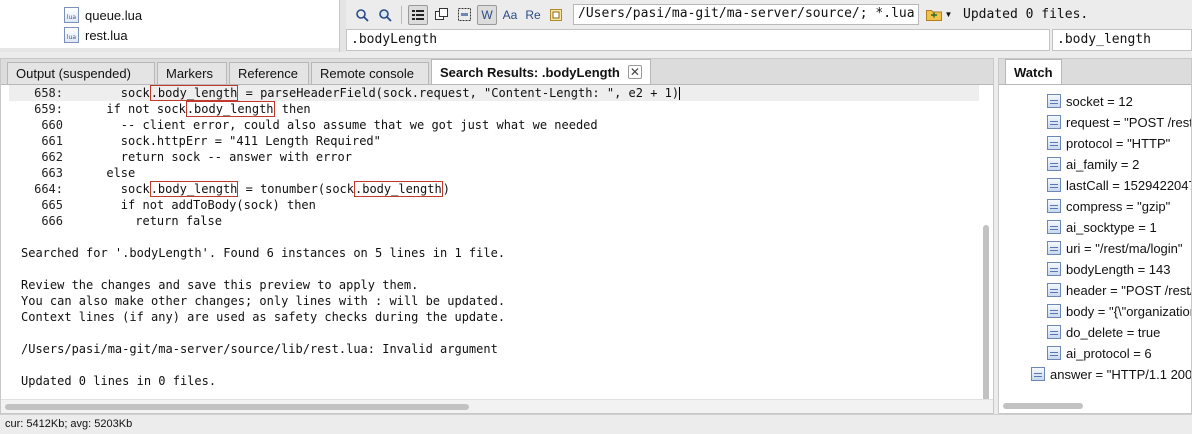 Image resolution: width=1192 pixels, height=434 pixels. I want to click on tab-reference: Reference, so click(269, 73).